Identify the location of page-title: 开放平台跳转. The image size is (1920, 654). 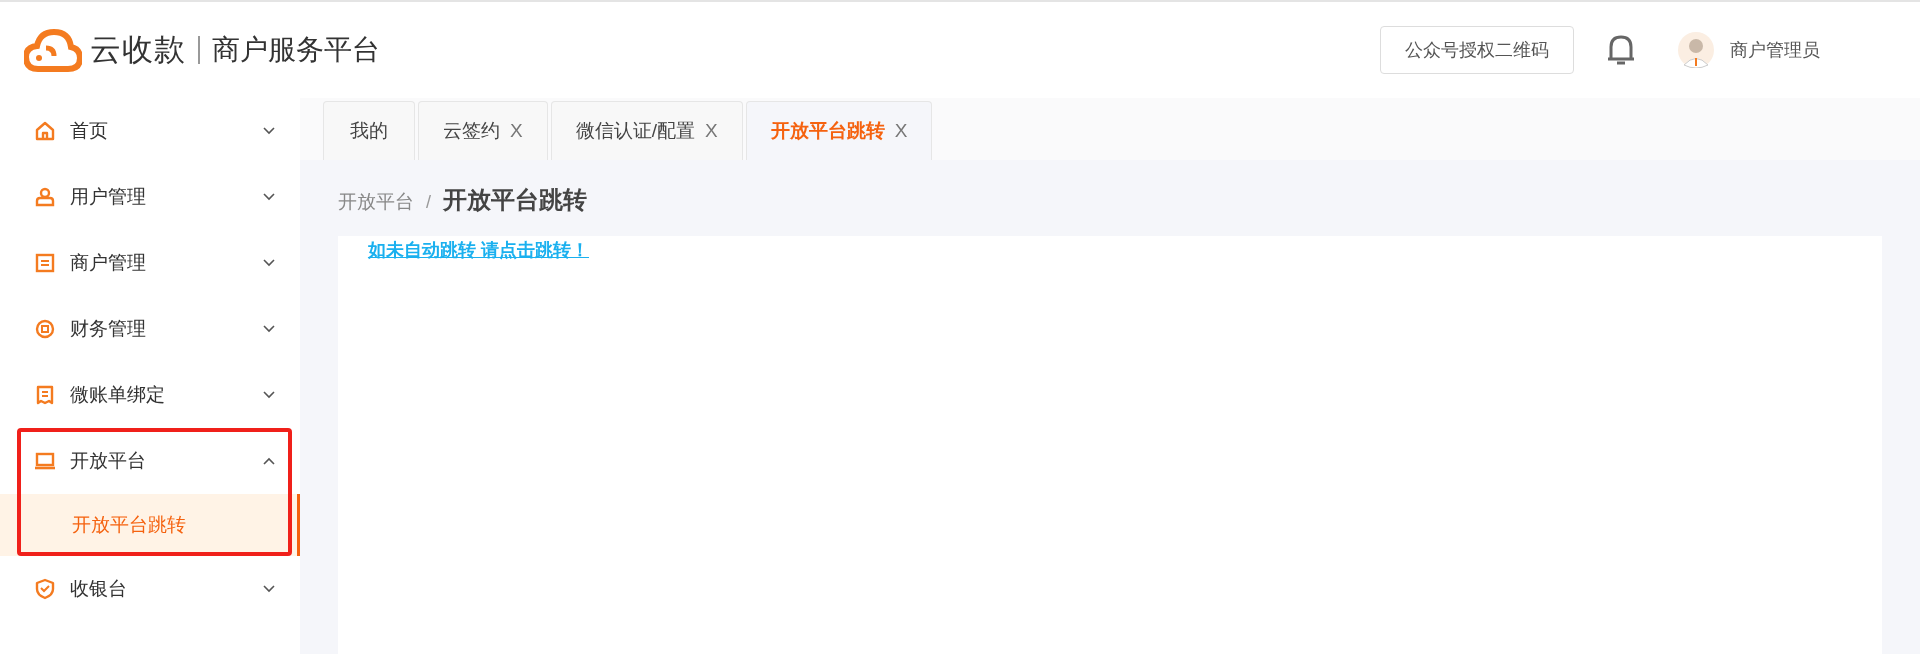
(515, 200).